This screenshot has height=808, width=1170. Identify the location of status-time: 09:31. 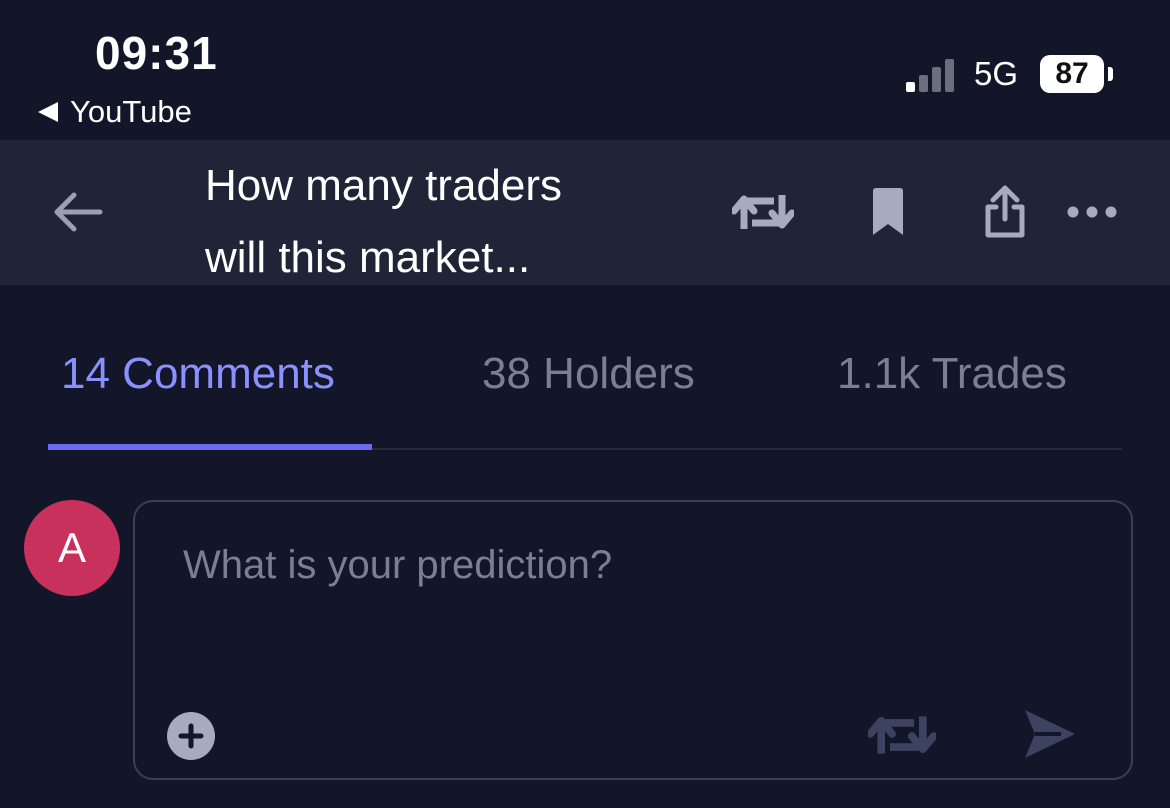
(156, 53).